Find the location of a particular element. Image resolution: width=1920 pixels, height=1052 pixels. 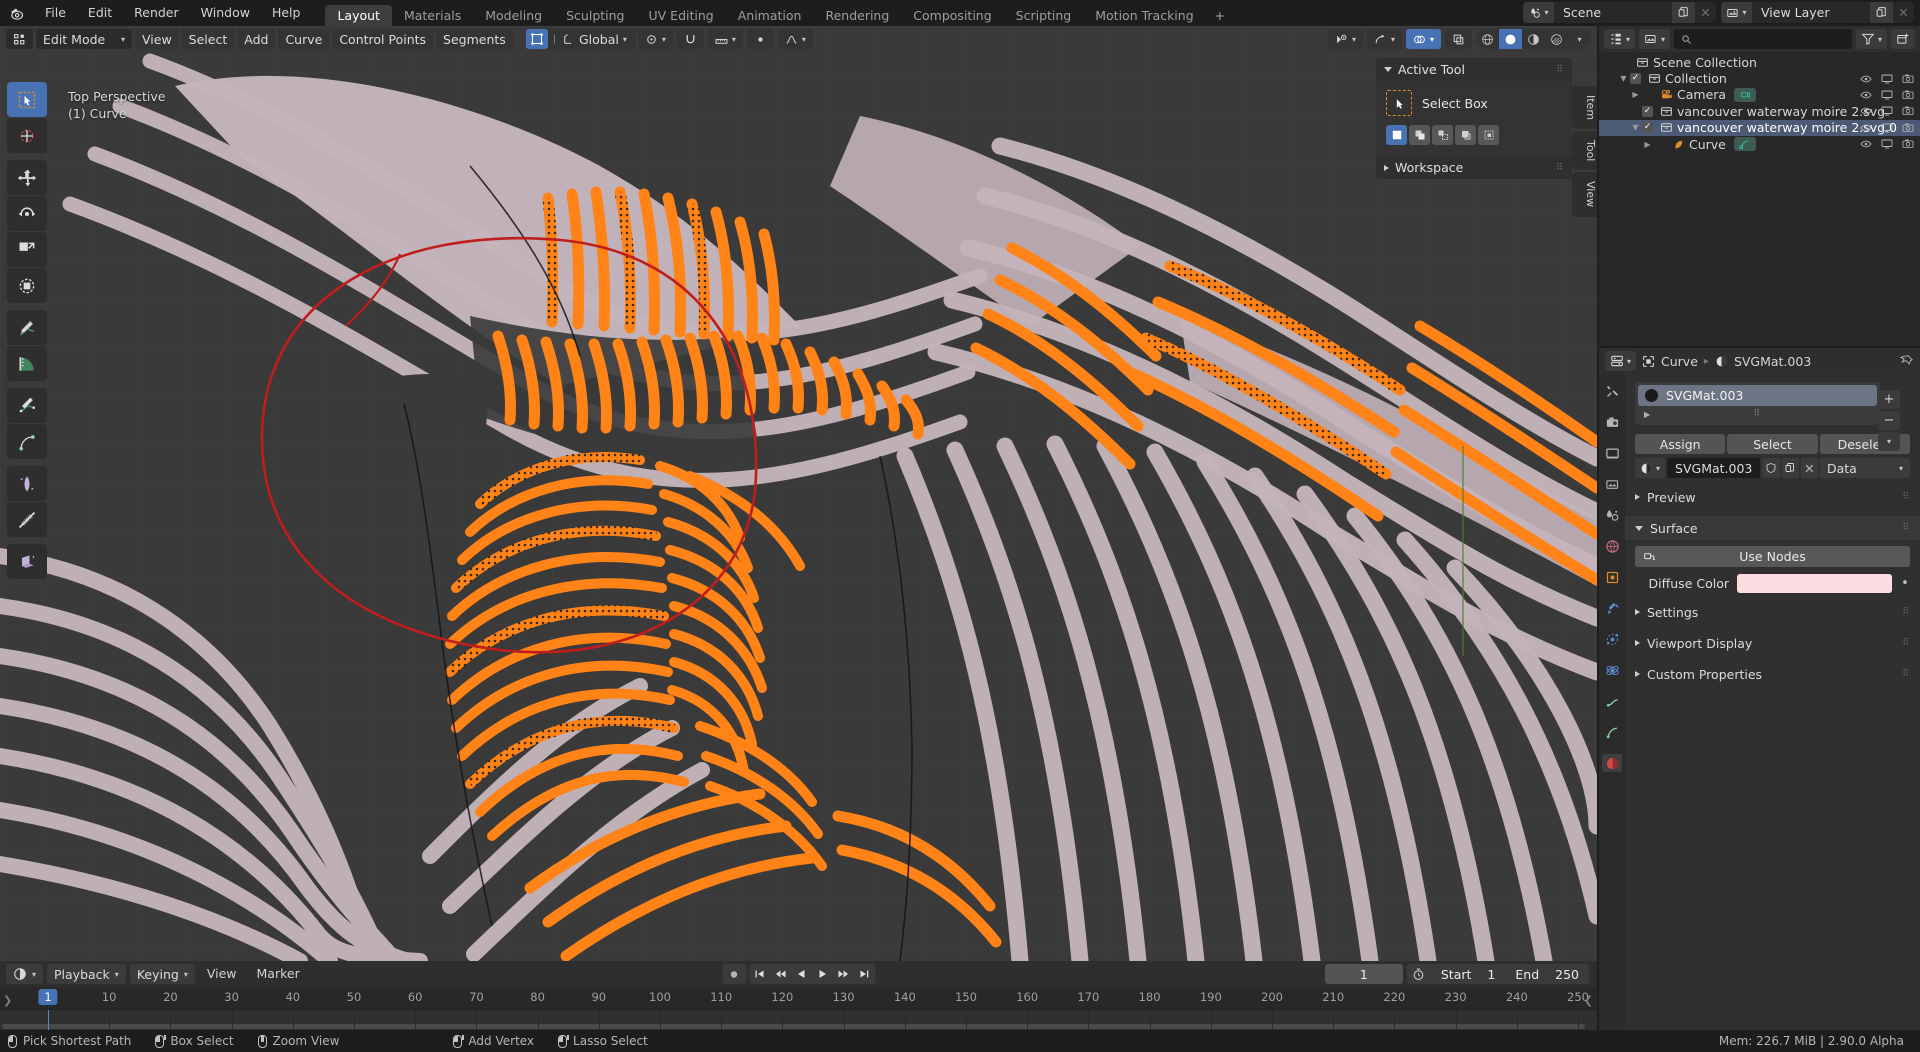

duplicate-material-button is located at coordinates (1790, 468).